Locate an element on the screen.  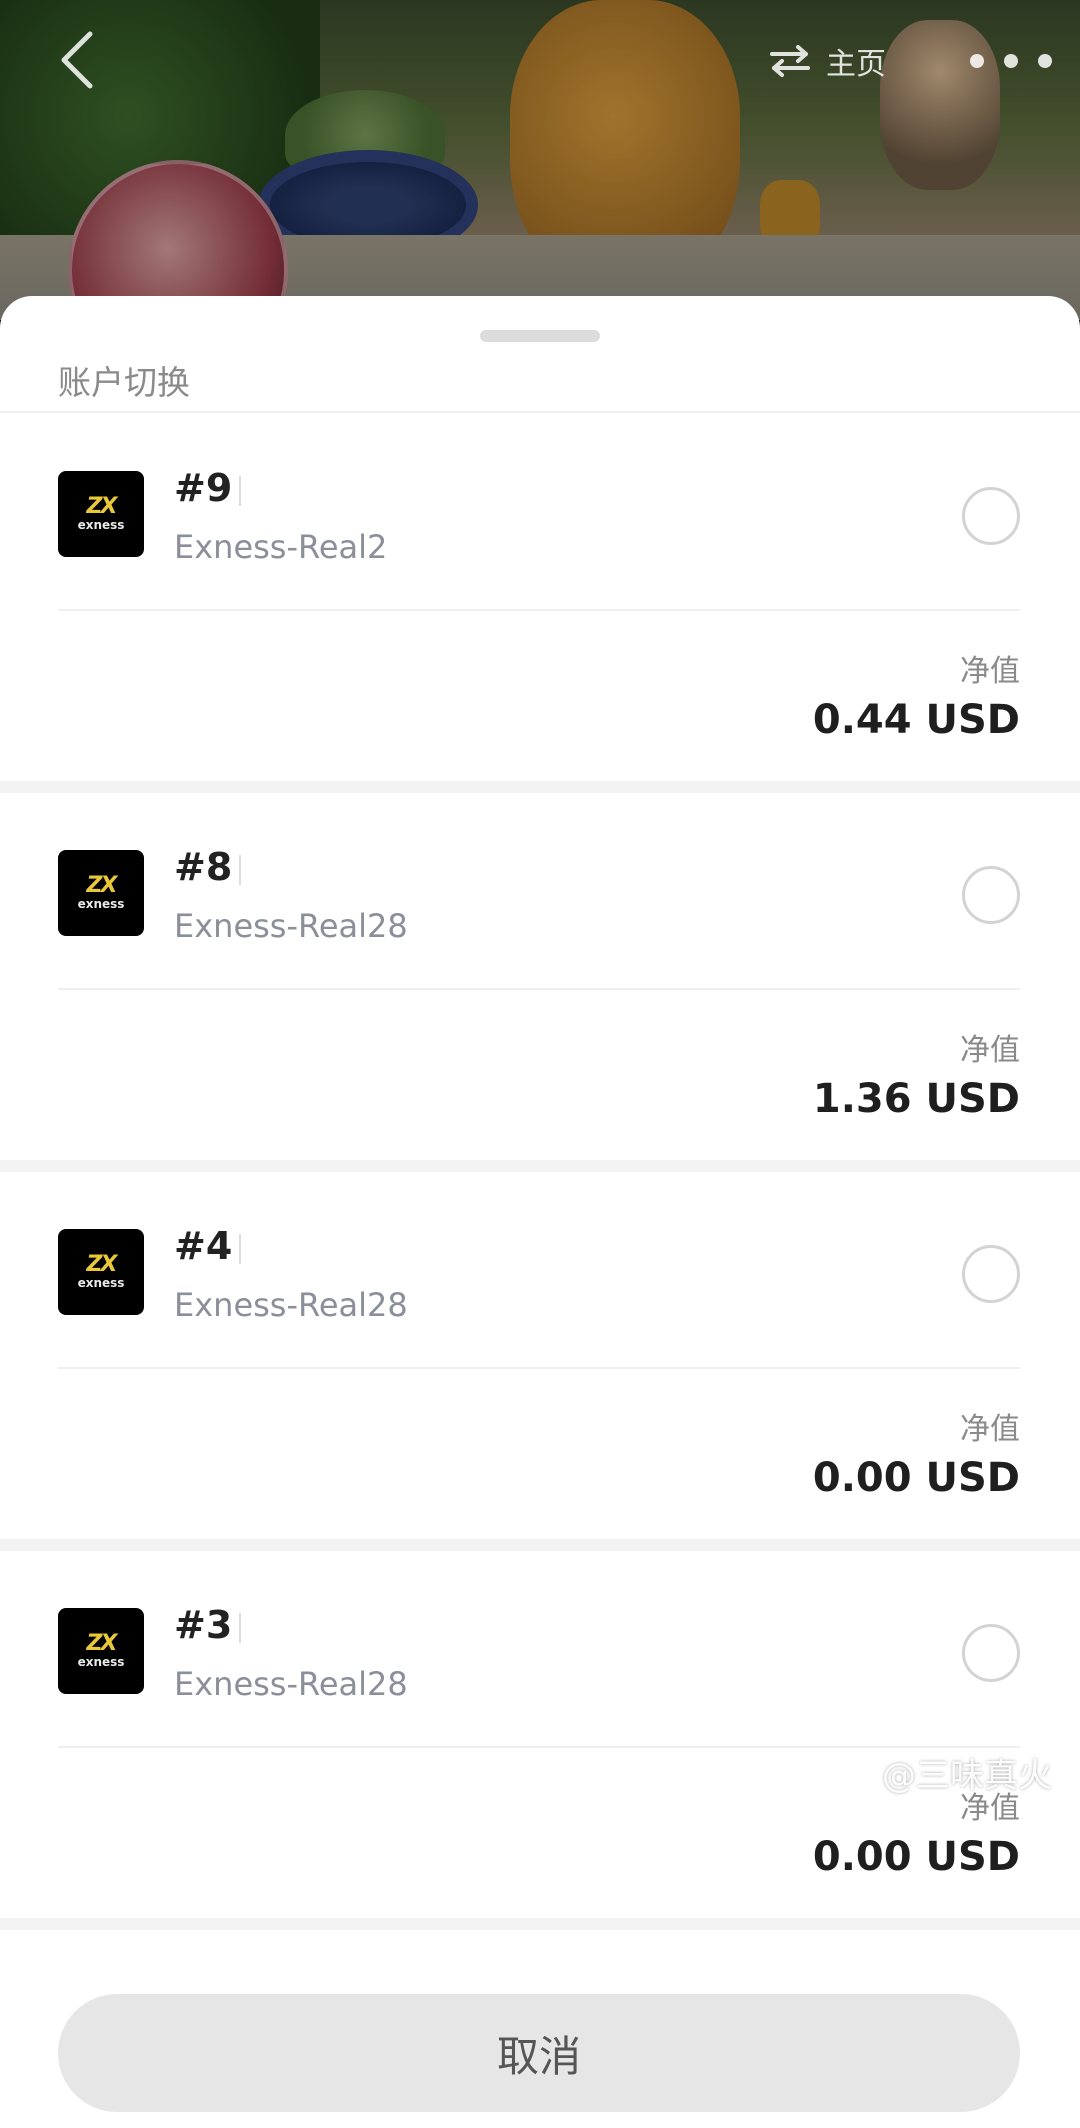
watermark: @三味真火 is located at coordinates (947, 1772).